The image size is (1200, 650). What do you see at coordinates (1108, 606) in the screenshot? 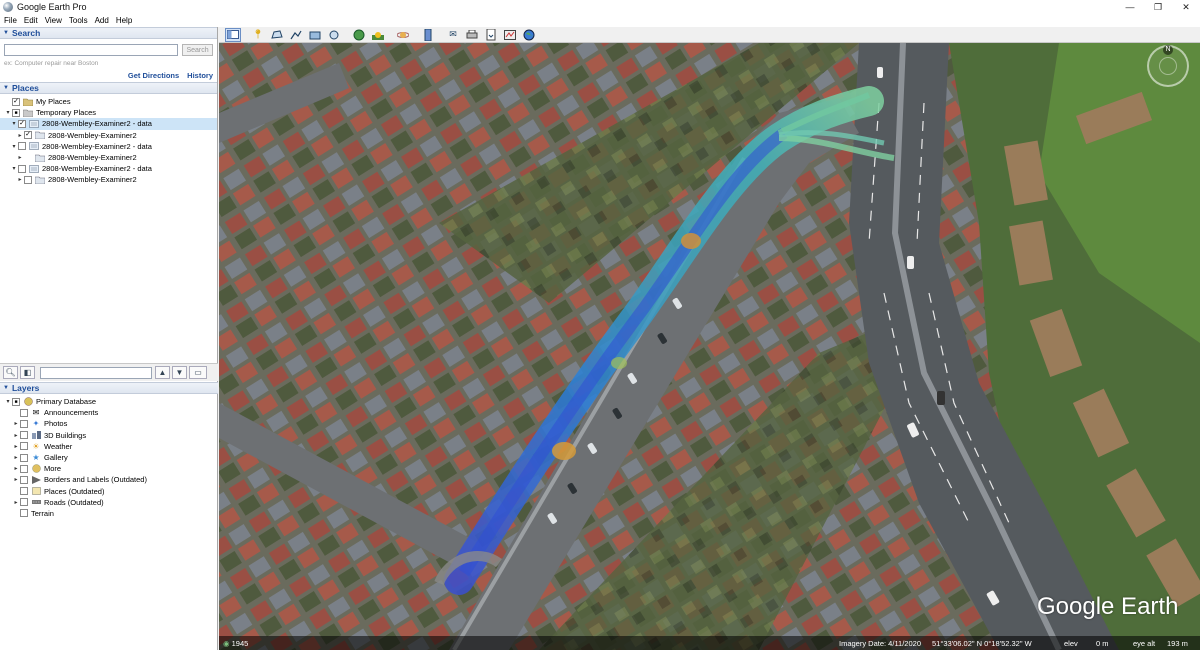
I see `google-earth-logo: Google Earth` at bounding box center [1108, 606].